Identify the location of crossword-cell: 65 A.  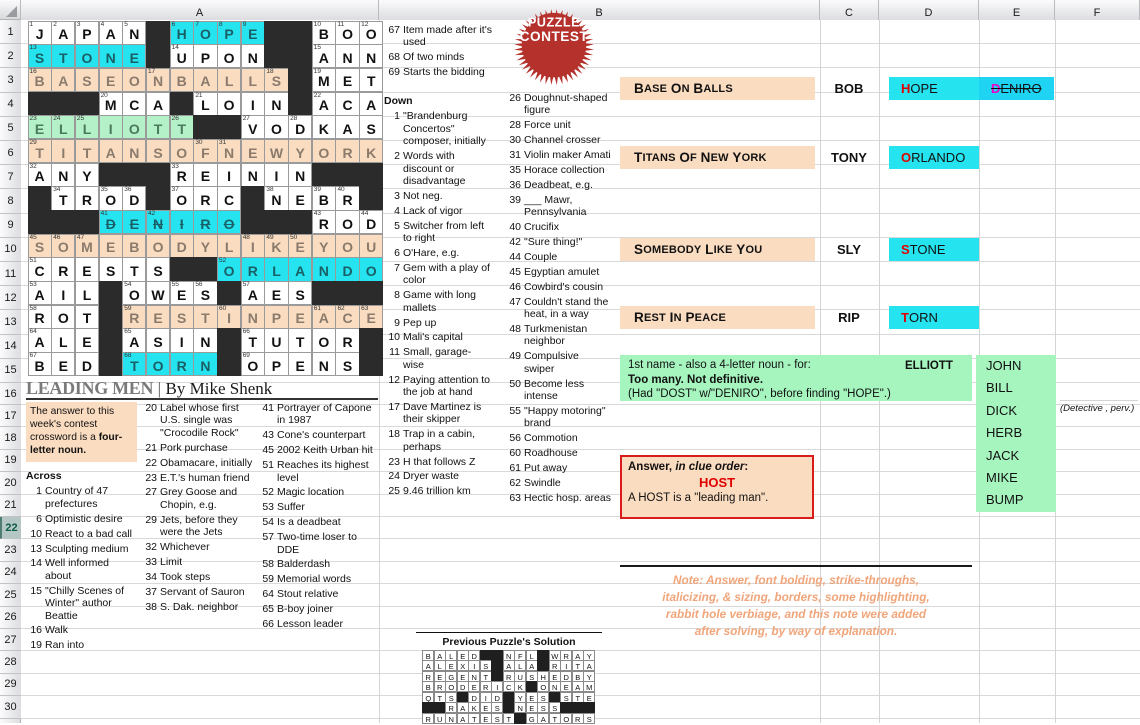
(134, 340).